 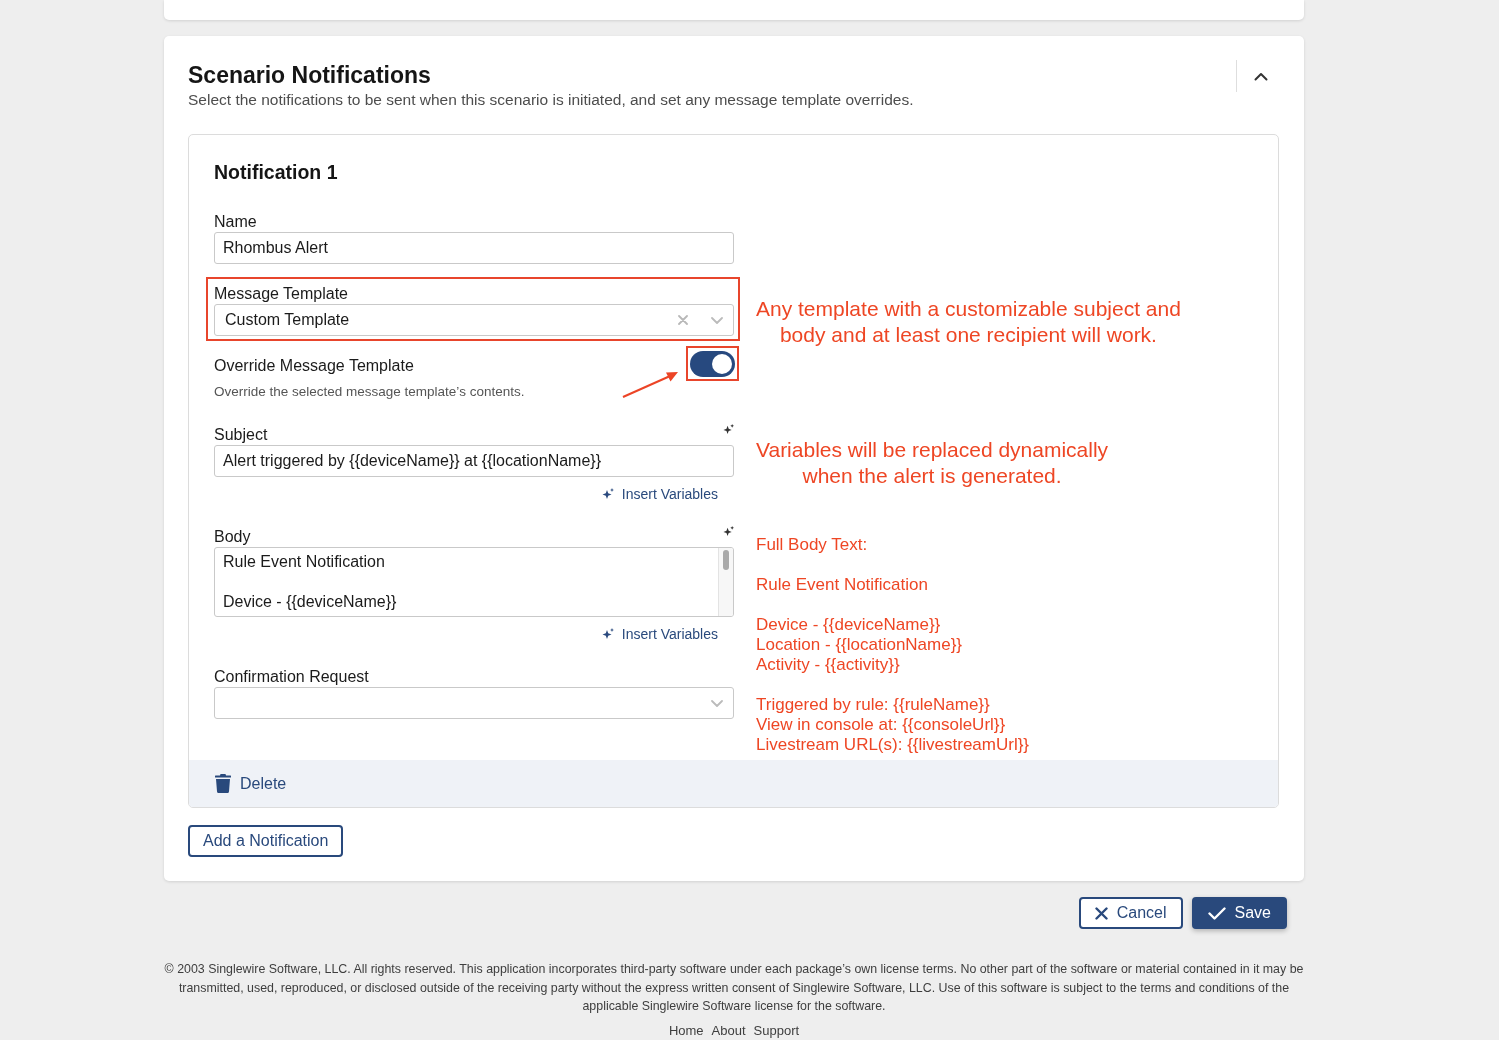 What do you see at coordinates (474, 320) in the screenshot?
I see `select-field: Custom Template` at bounding box center [474, 320].